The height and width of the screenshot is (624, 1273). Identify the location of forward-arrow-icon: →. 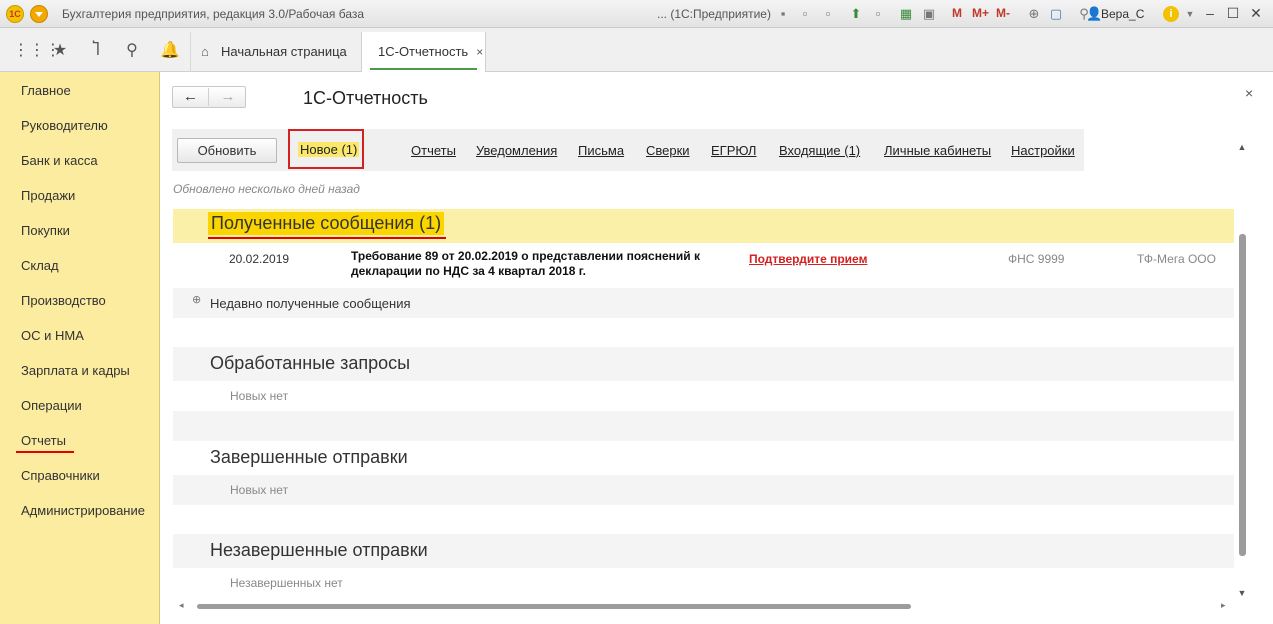
(228, 97).